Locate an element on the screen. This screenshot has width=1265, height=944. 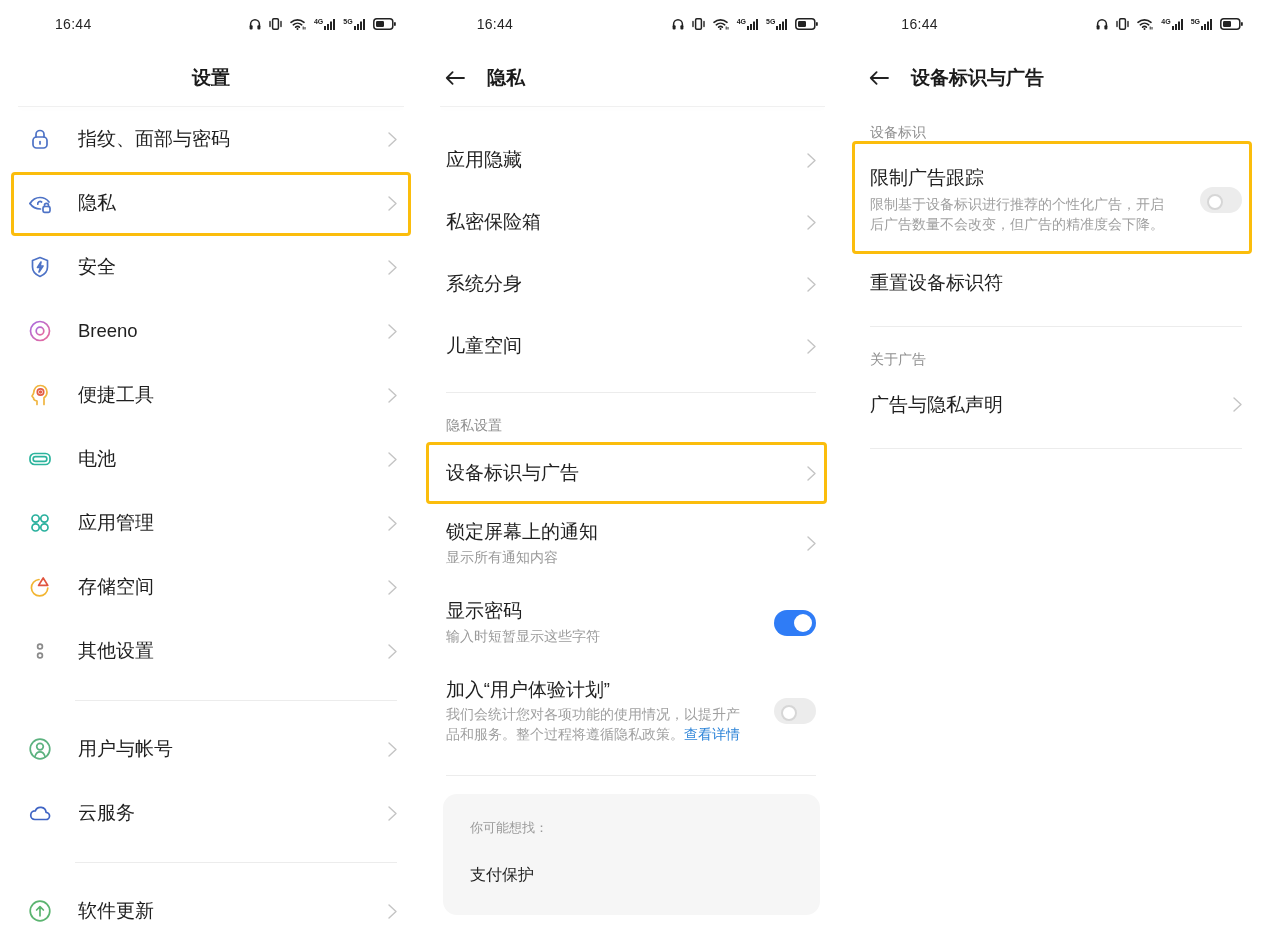
setting-description: 我们会统计您对各项功能的使用情况，以提升产品和服务。整个过程将遵循隐私政策。查看详情 is located at coordinates (593, 724).